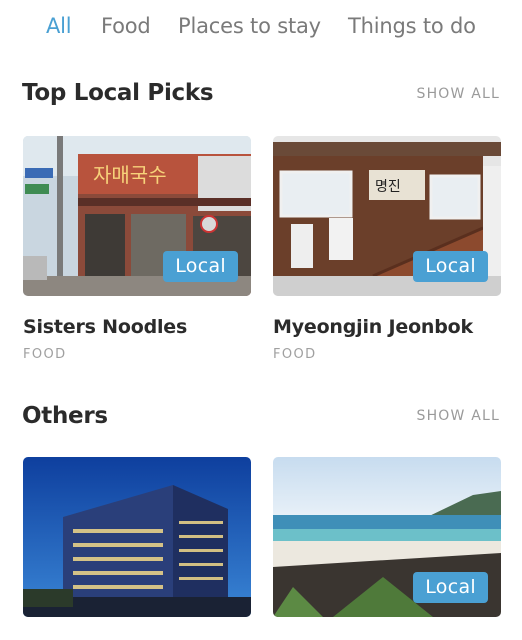  Describe the element at coordinates (458, 94) in the screenshot. I see `show-all-top-picks-button: SHOW ALL` at that location.